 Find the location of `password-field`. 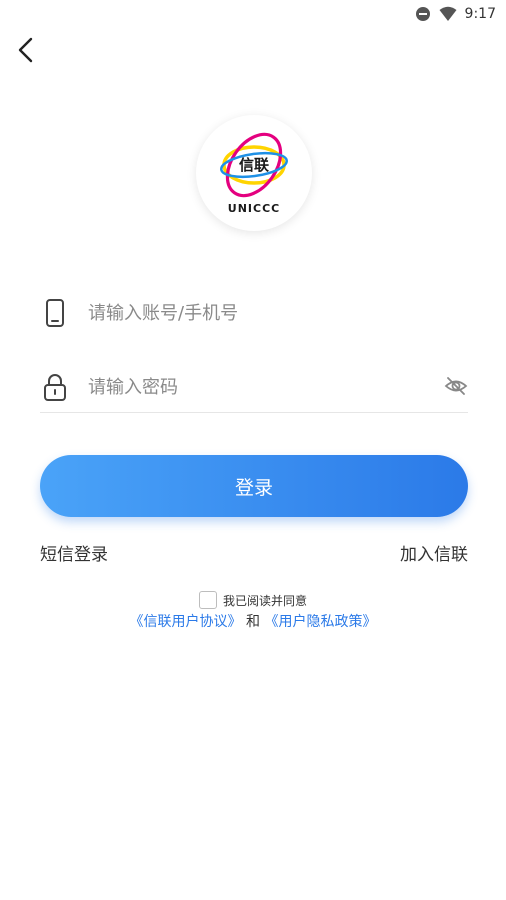

password-field is located at coordinates (254, 386).